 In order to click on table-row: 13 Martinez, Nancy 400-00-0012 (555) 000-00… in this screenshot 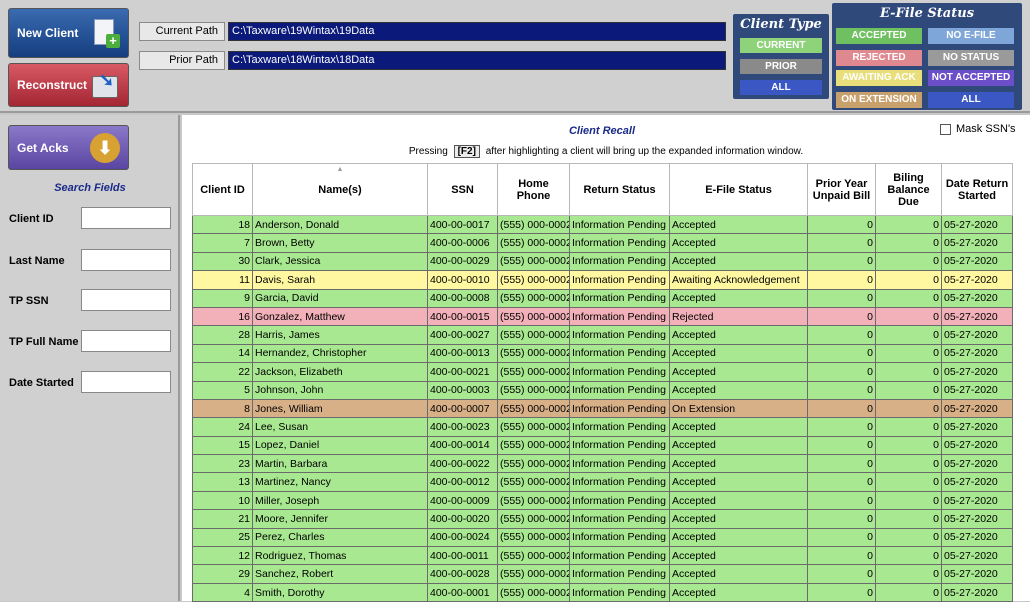, I will do `click(602, 482)`.